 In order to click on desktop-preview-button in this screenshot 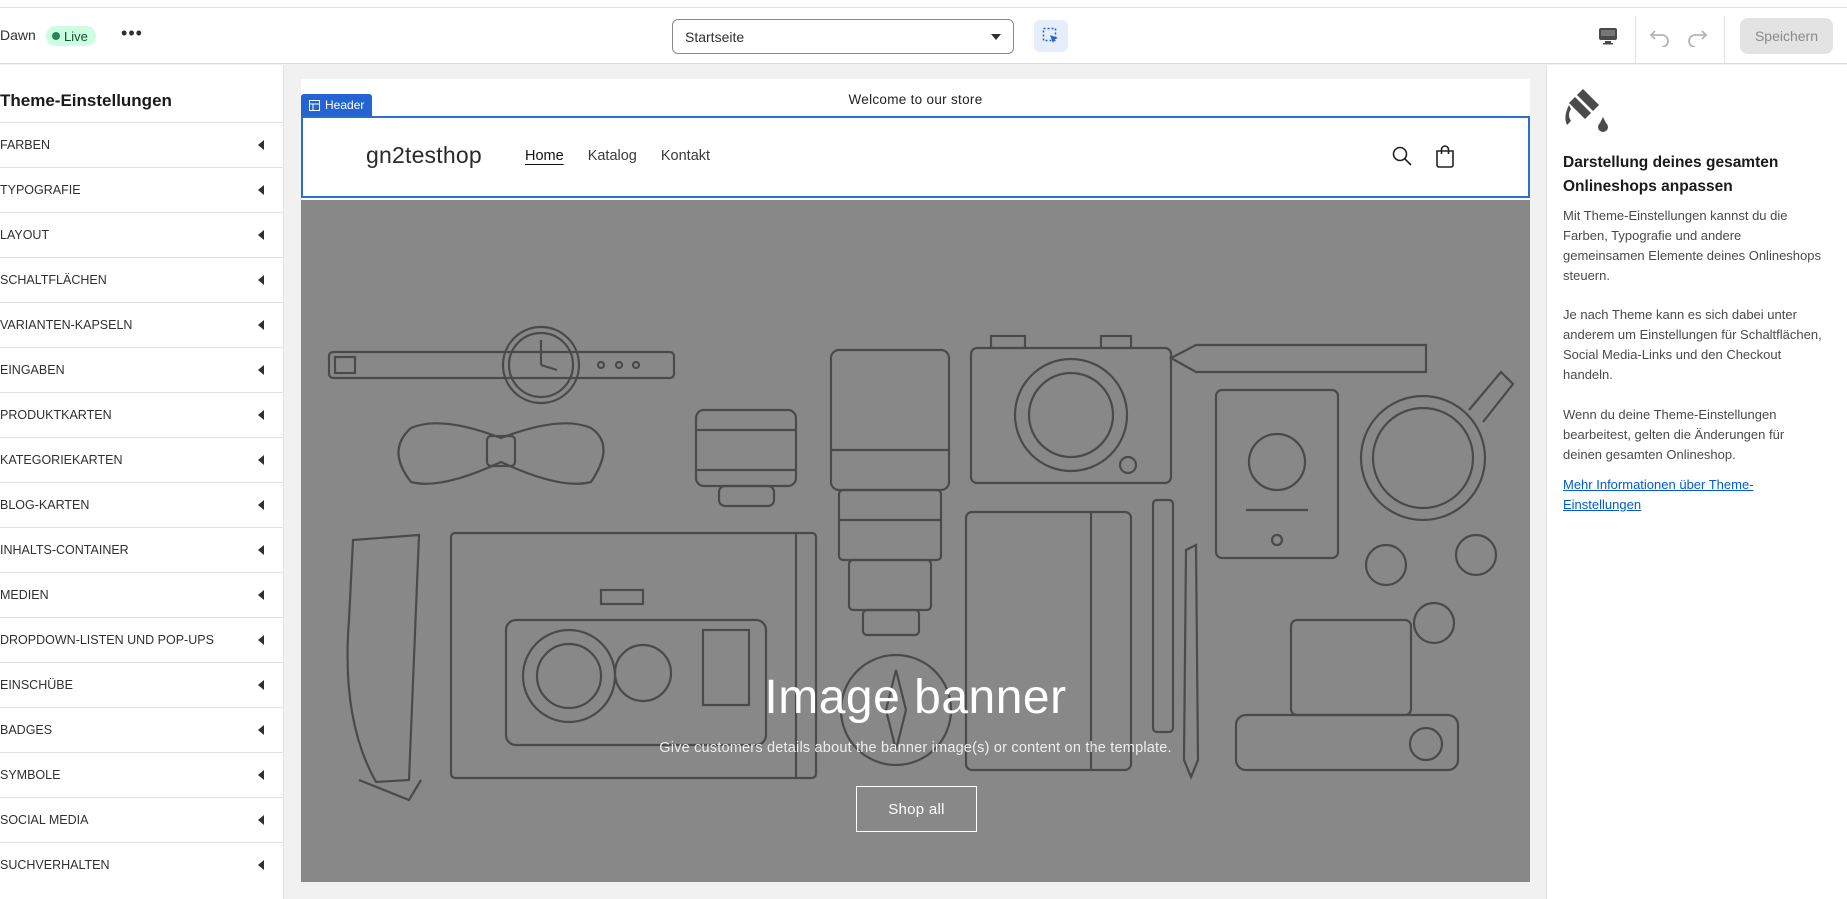, I will do `click(1608, 36)`.